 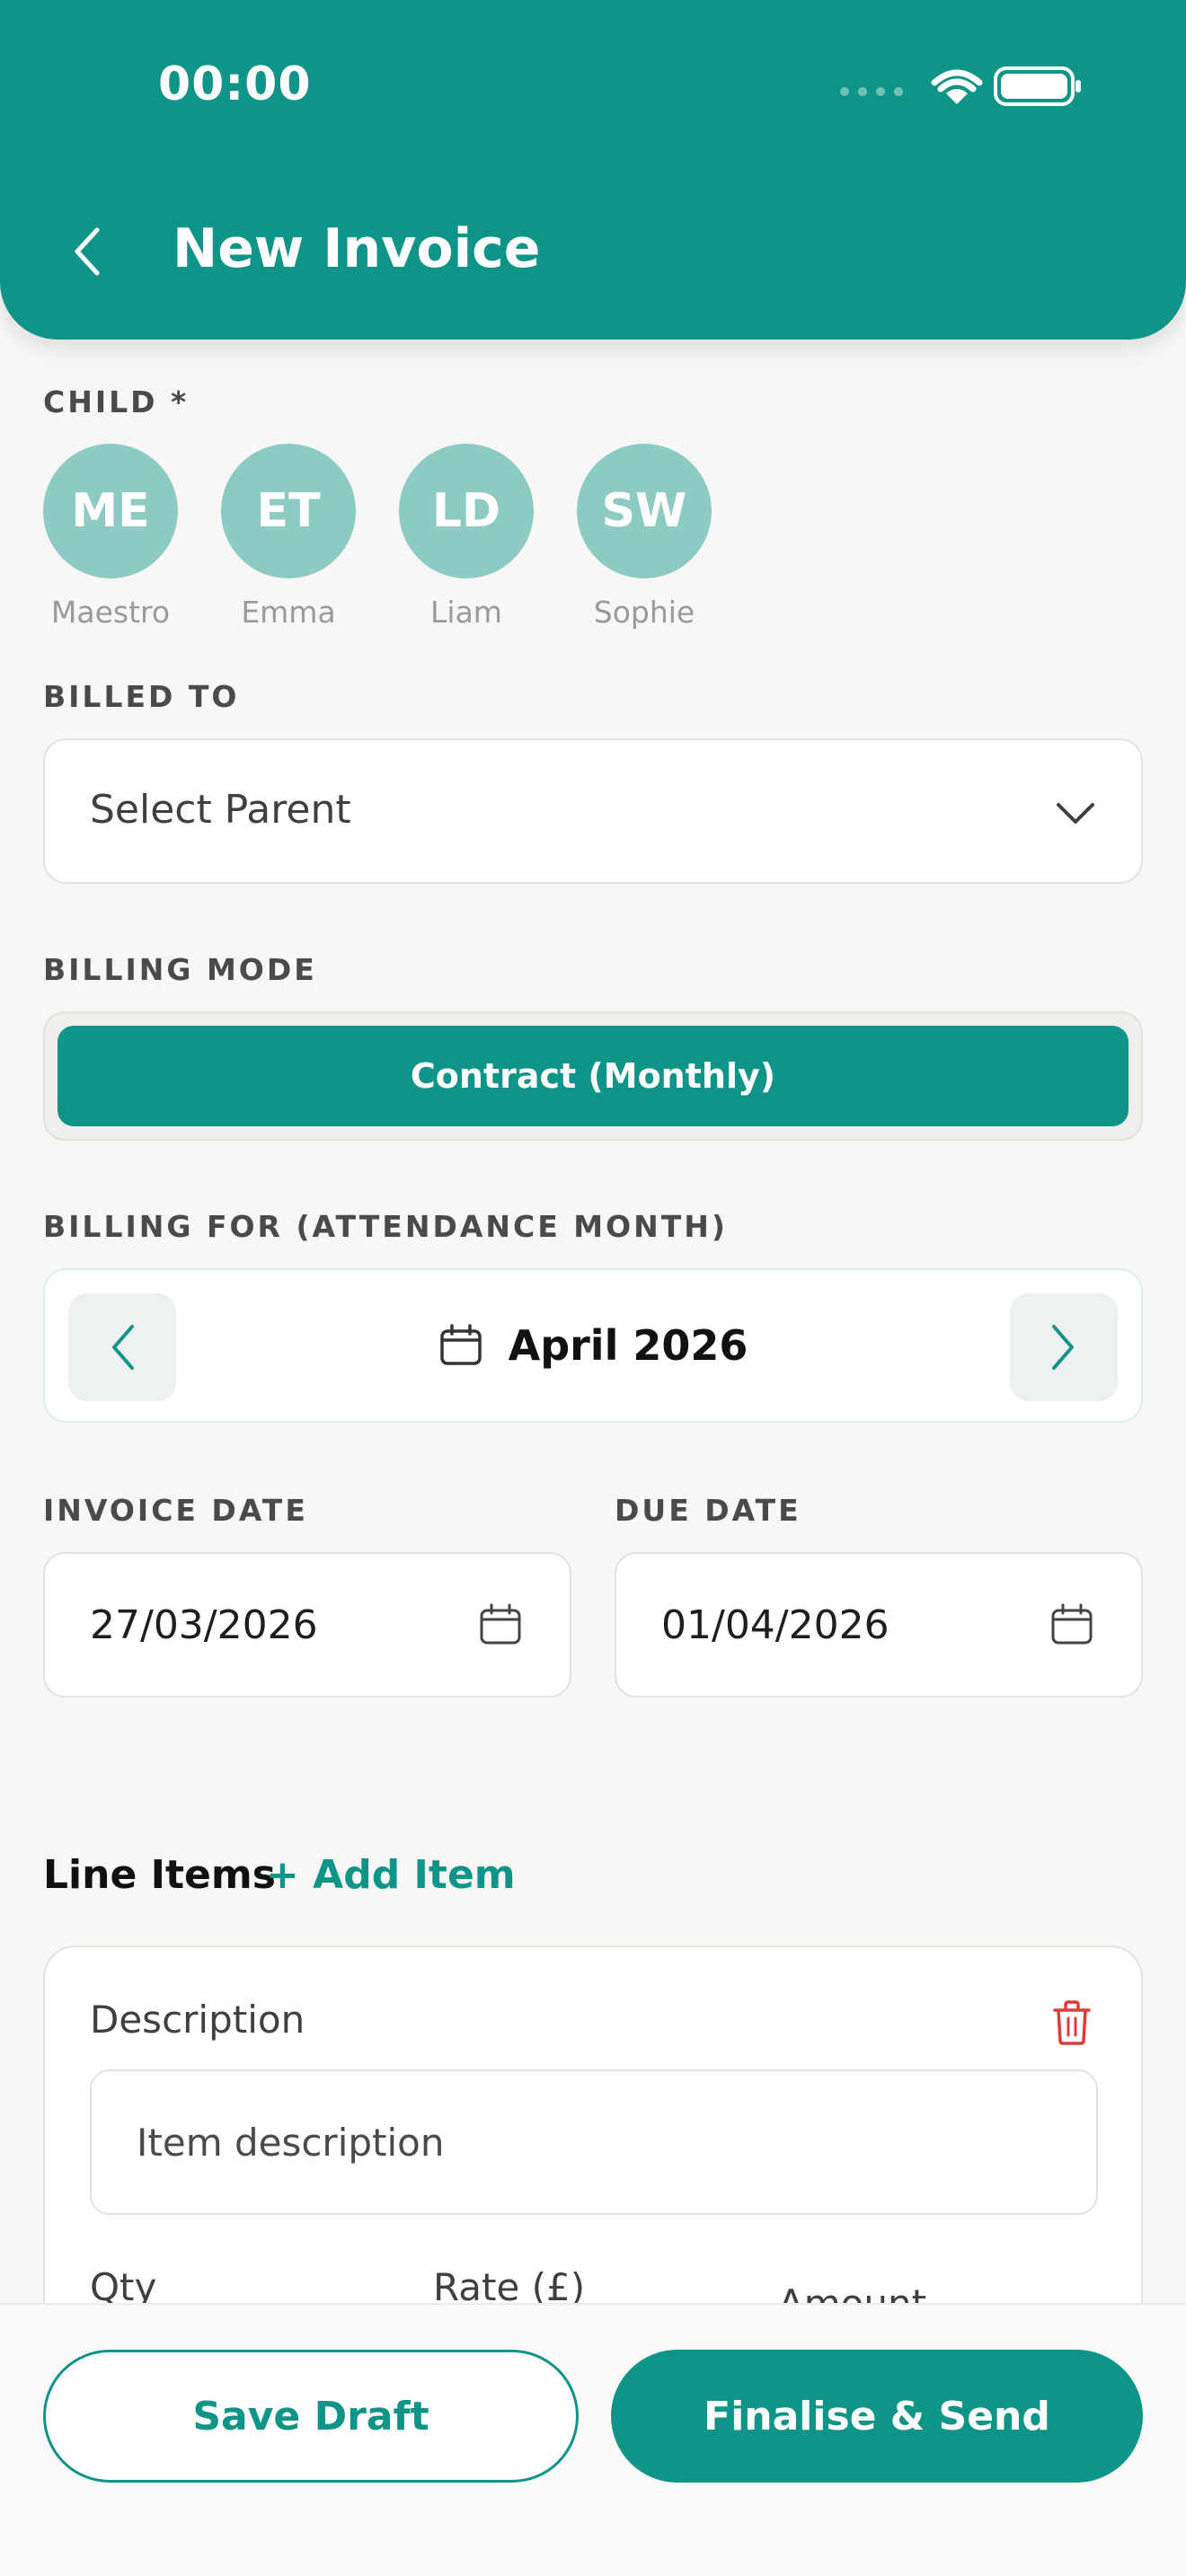 I want to click on child-option-emma: ET Emma, so click(x=288, y=537).